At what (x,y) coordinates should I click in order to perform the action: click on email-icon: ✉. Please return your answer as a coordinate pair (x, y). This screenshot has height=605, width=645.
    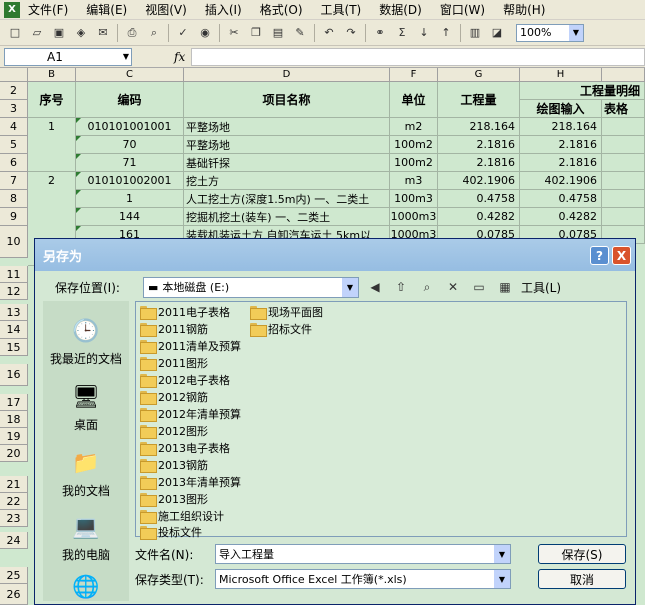
    Looking at the image, I should click on (103, 33).